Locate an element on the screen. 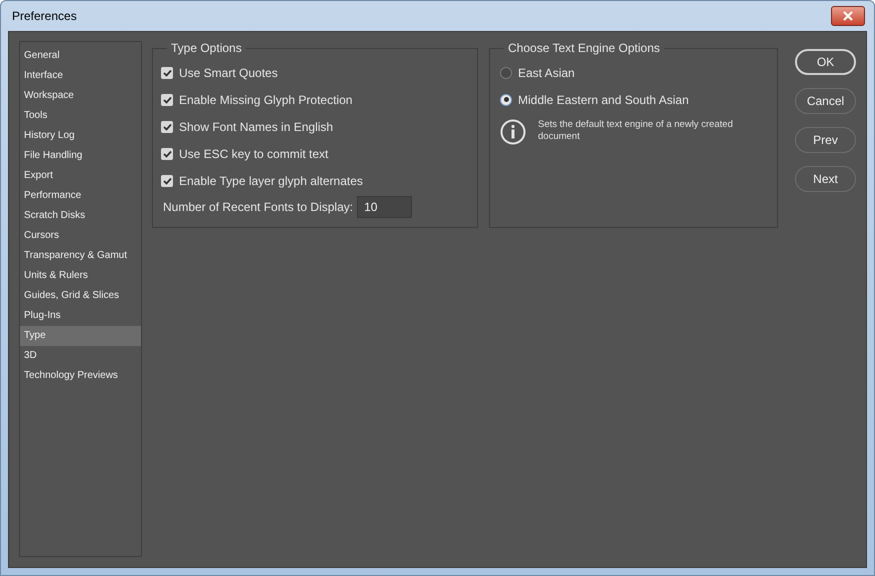 The height and width of the screenshot is (576, 875). sidebar-item: Scratch Disks is located at coordinates (80, 216).